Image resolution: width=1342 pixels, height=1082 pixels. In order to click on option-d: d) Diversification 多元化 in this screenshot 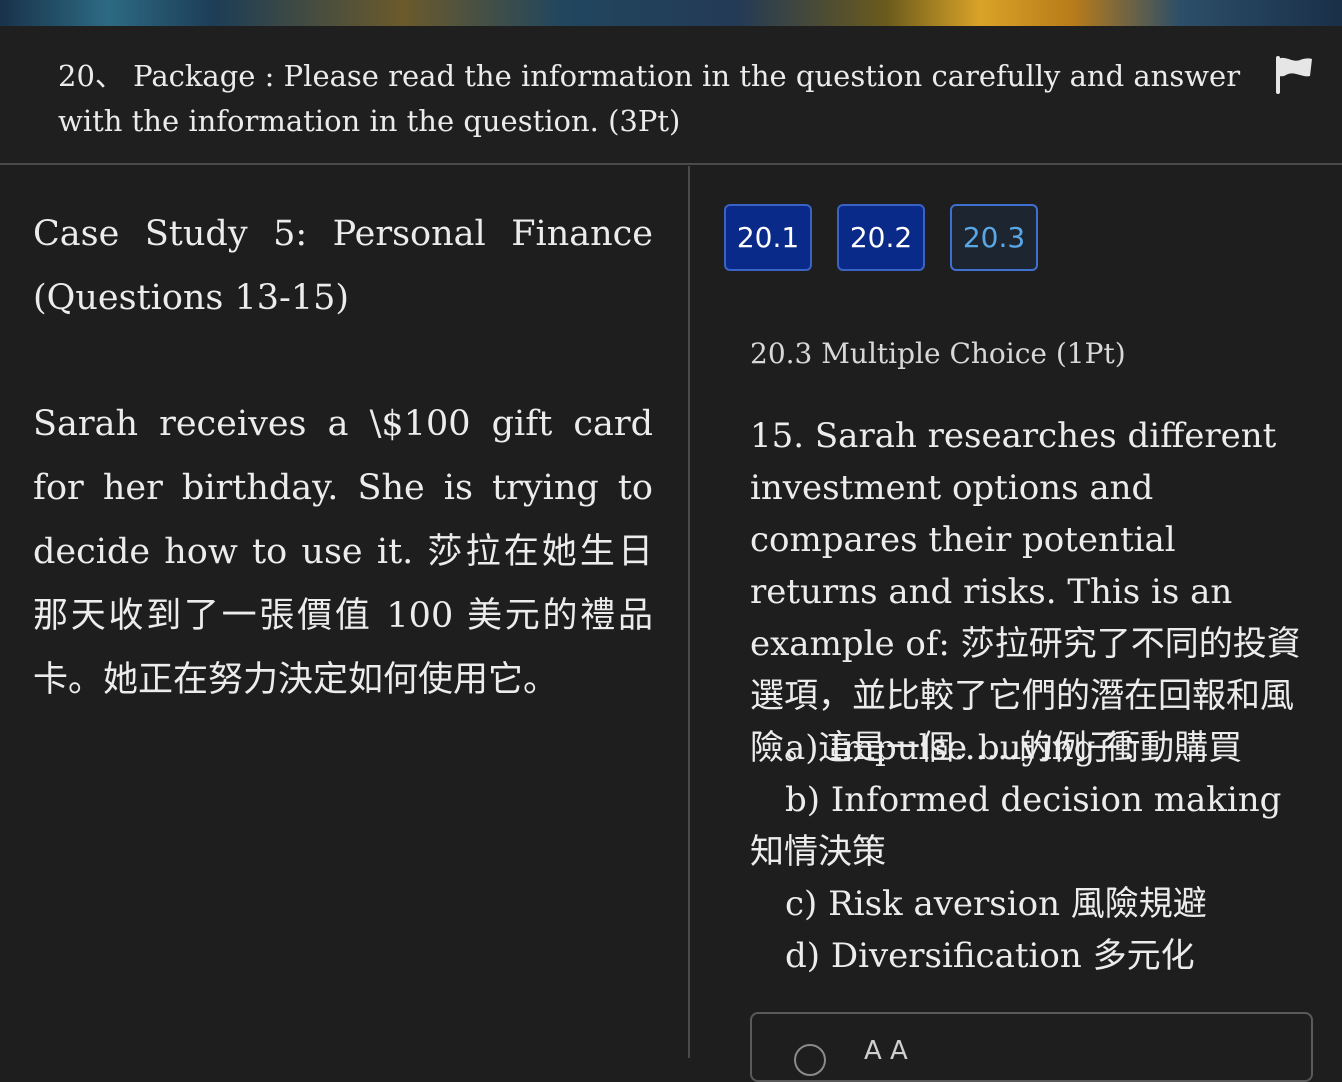, I will do `click(990, 956)`.